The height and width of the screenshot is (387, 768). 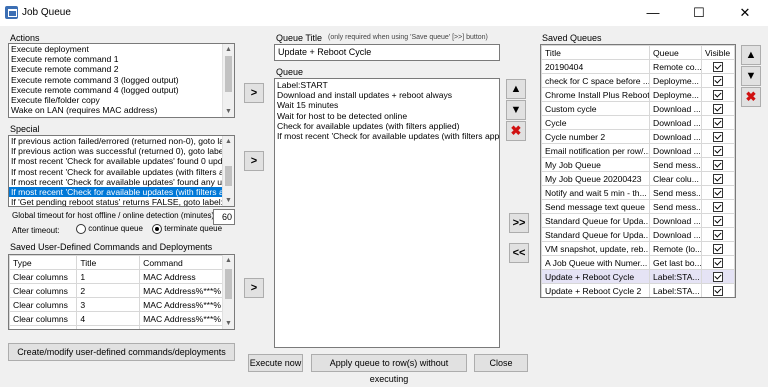 What do you see at coordinates (387, 85) in the screenshot?
I see `queue-item: Label:START` at bounding box center [387, 85].